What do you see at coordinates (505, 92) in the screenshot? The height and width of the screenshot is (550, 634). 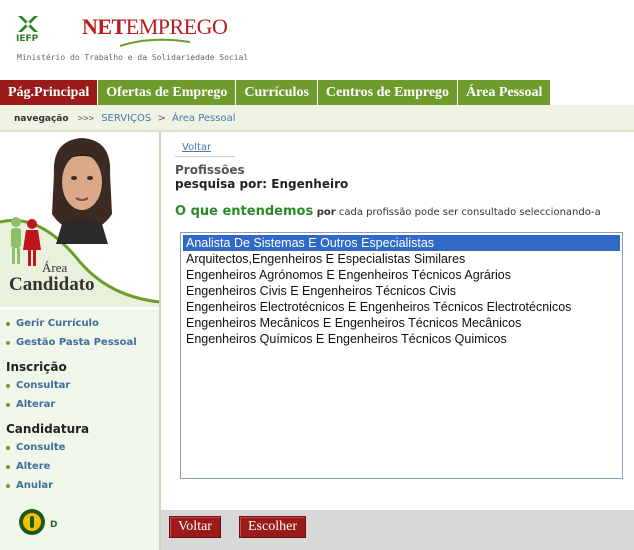 I see `nav-area-pessoal: Área Pessoal` at bounding box center [505, 92].